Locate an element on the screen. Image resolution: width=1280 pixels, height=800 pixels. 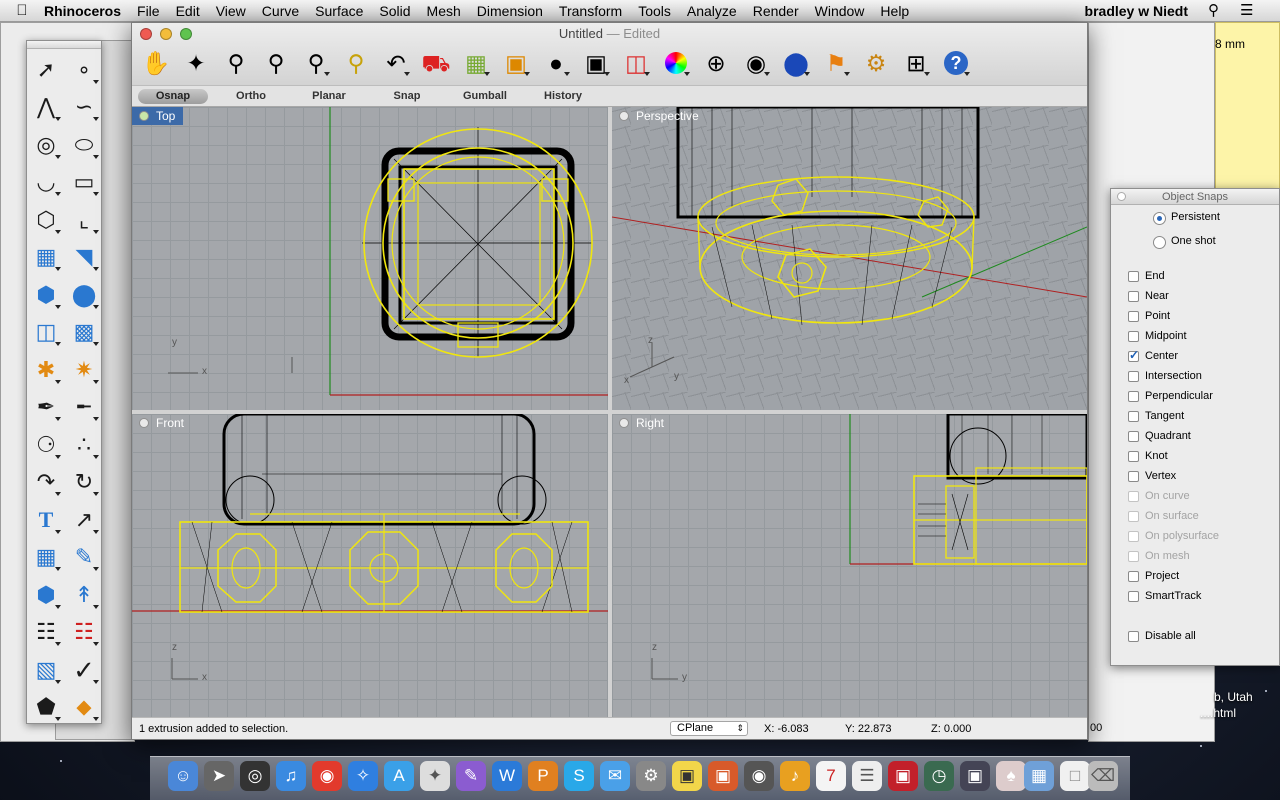
finder-icon: ☺ is located at coordinates (183, 776).